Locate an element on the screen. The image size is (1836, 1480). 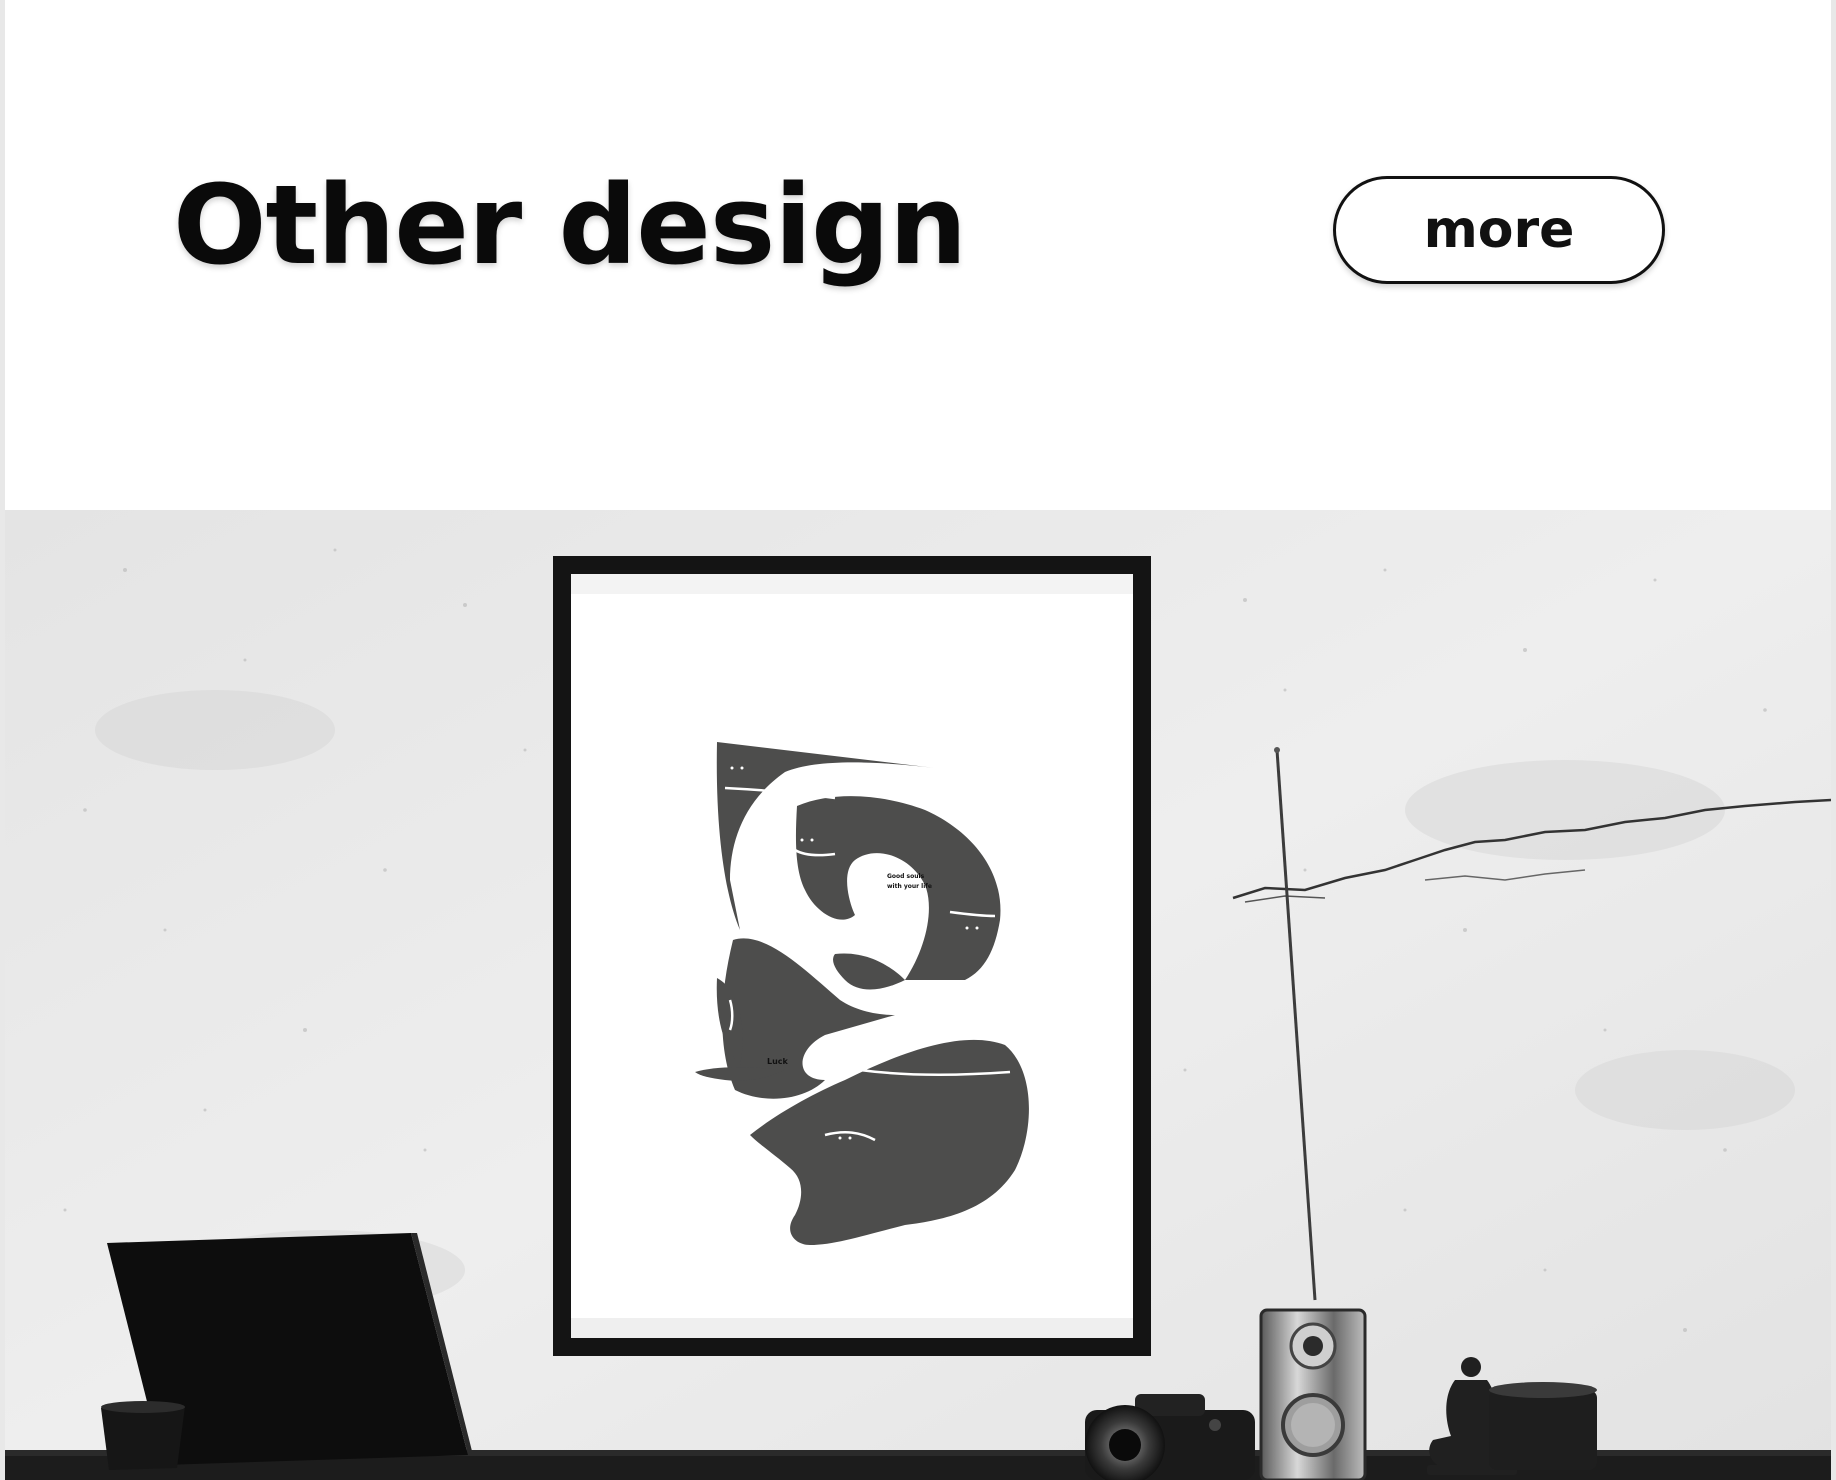
poster-caption-line2: with your life is located at coordinates (909, 886).